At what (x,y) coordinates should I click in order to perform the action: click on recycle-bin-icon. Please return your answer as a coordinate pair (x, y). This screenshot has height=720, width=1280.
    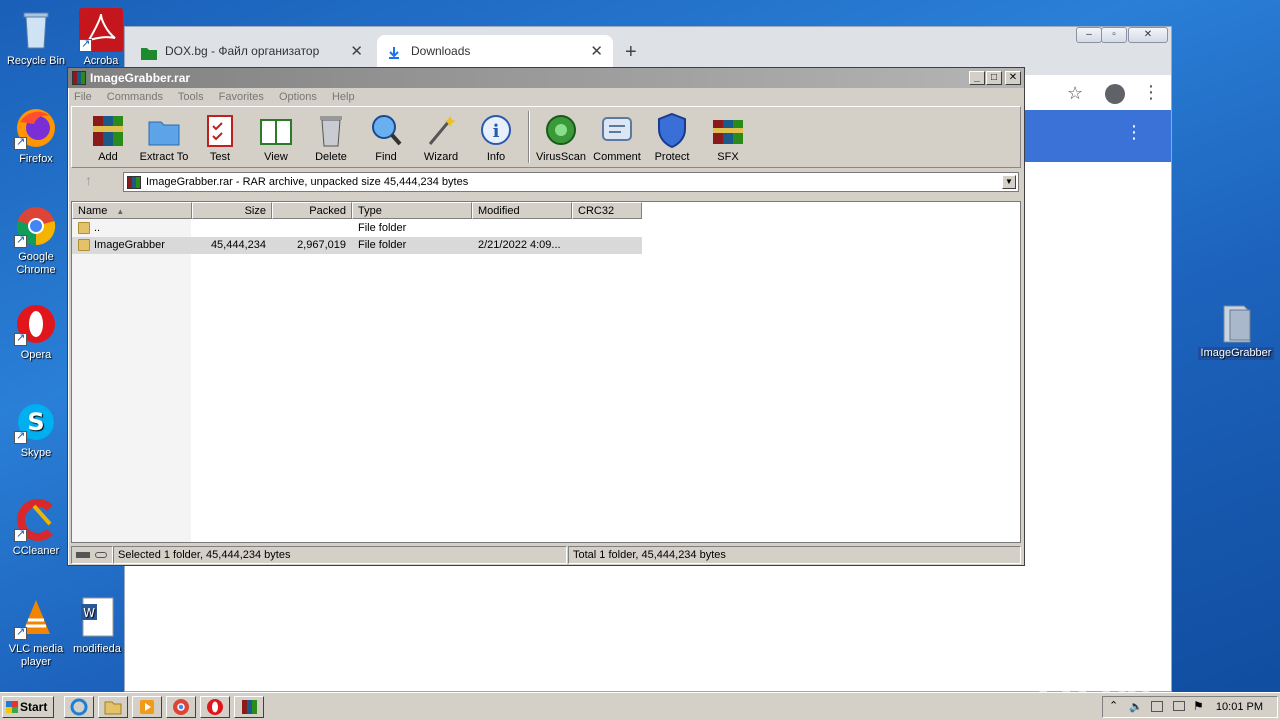
    Looking at the image, I should click on (36, 30).